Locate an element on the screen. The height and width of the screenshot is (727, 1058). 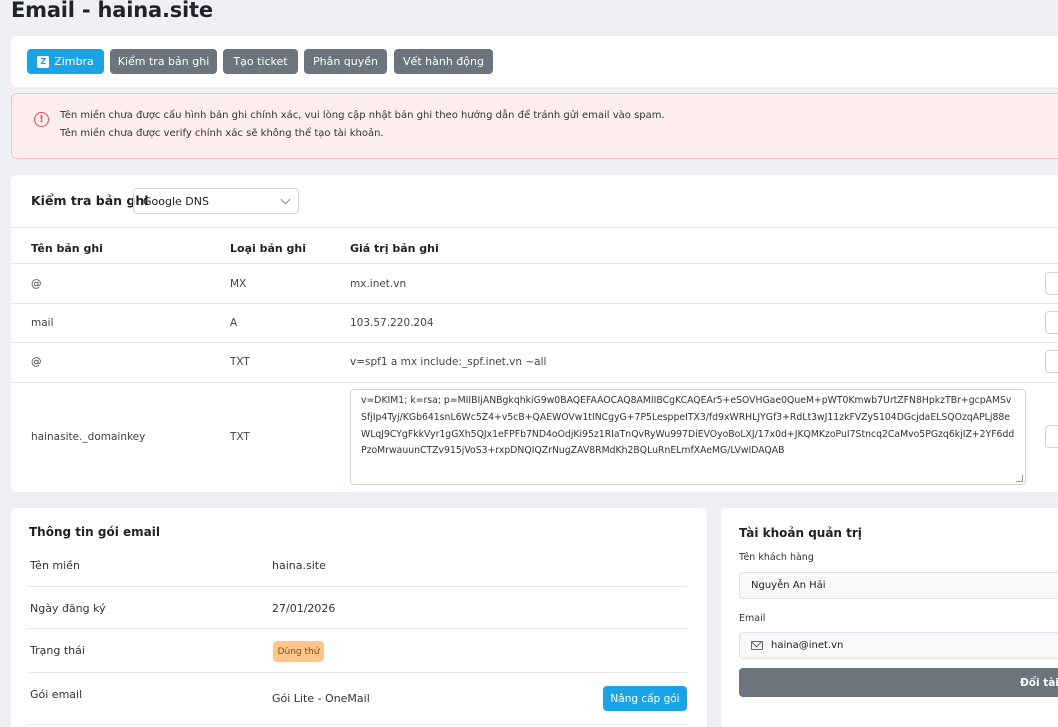
package-title: Thông tin gói email is located at coordinates (94, 532).